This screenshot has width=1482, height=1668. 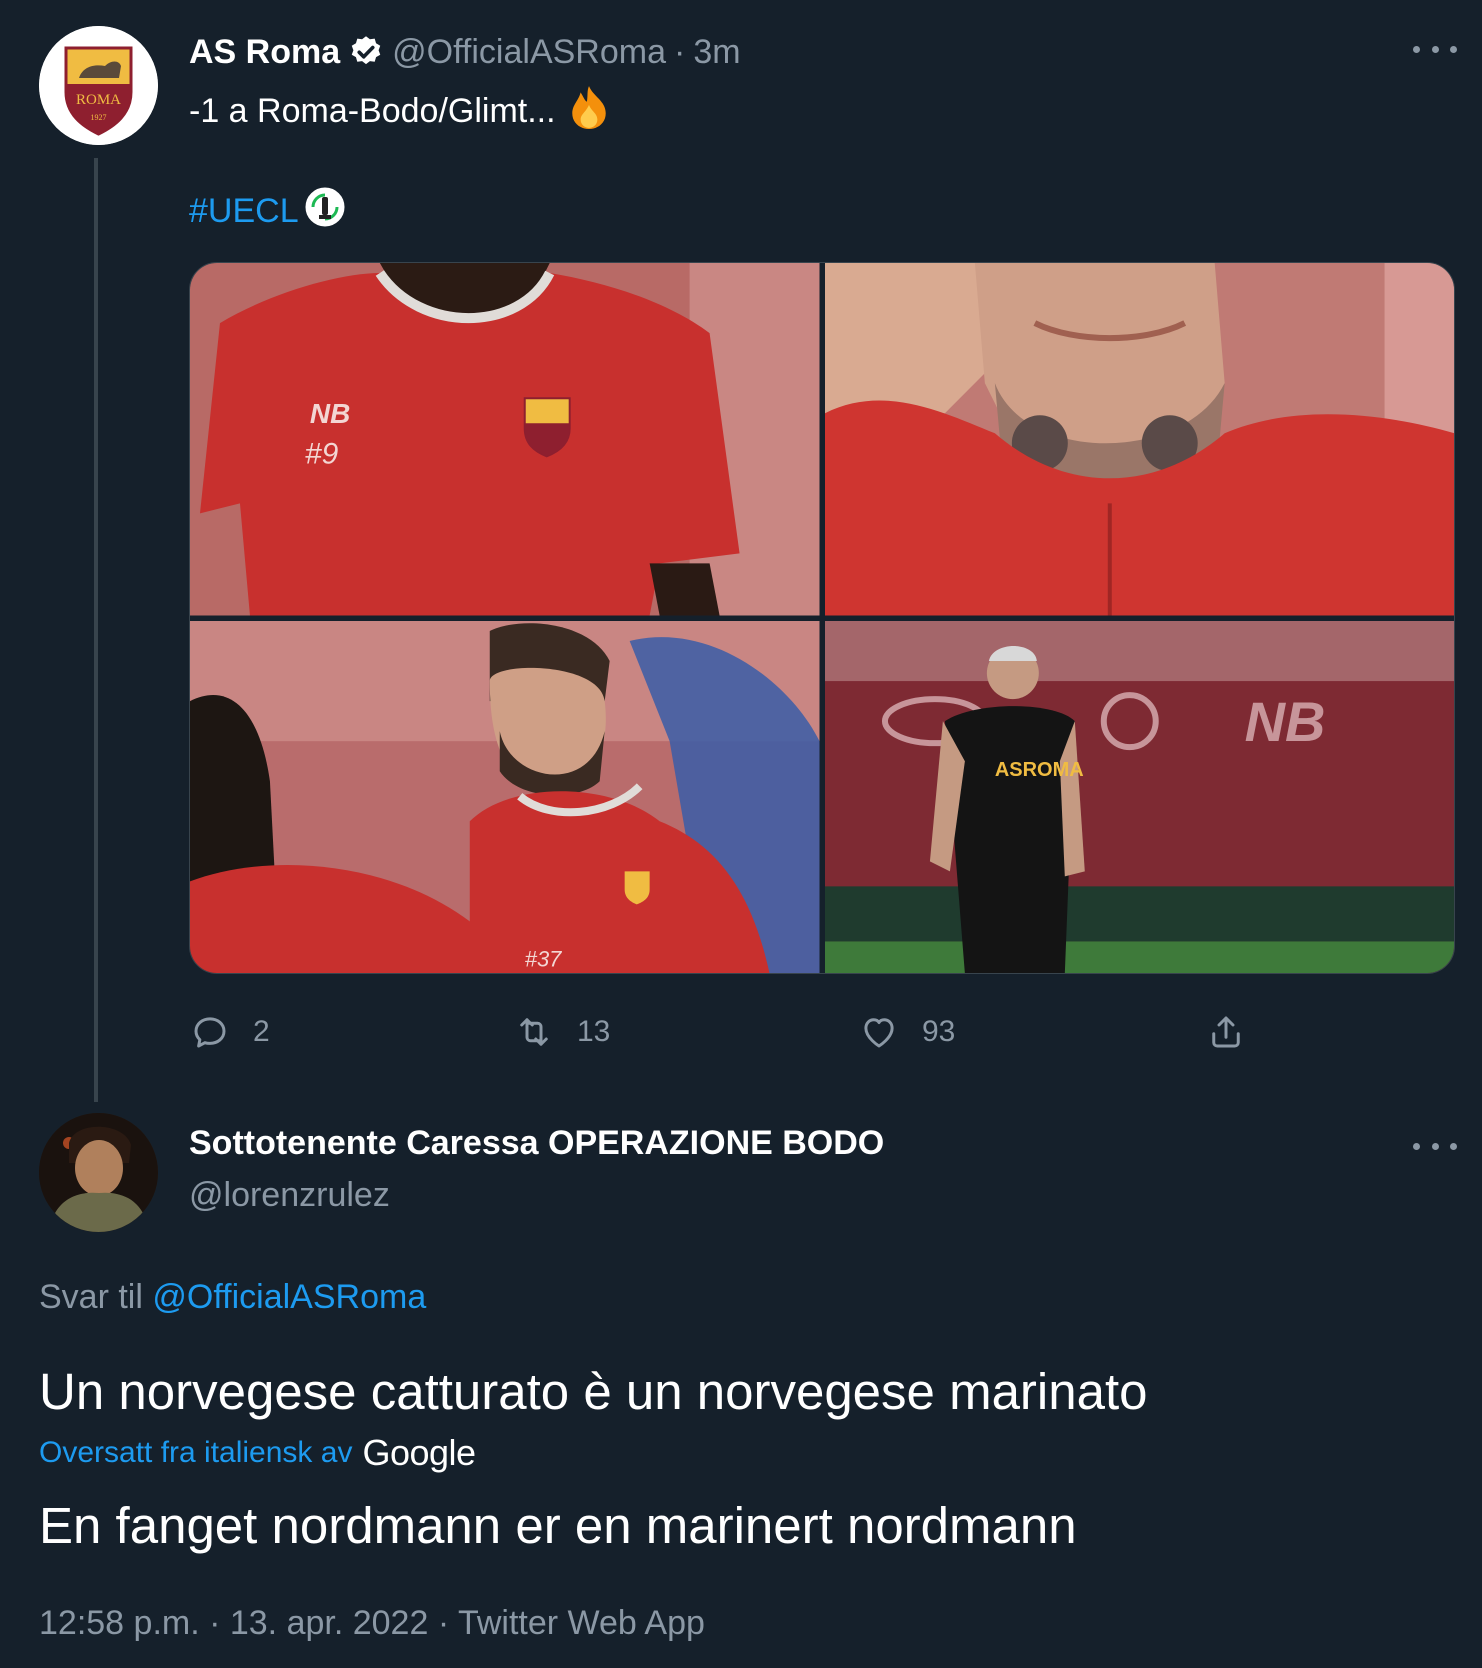 What do you see at coordinates (325, 211) in the screenshot?
I see `conference-league-trophy-icon` at bounding box center [325, 211].